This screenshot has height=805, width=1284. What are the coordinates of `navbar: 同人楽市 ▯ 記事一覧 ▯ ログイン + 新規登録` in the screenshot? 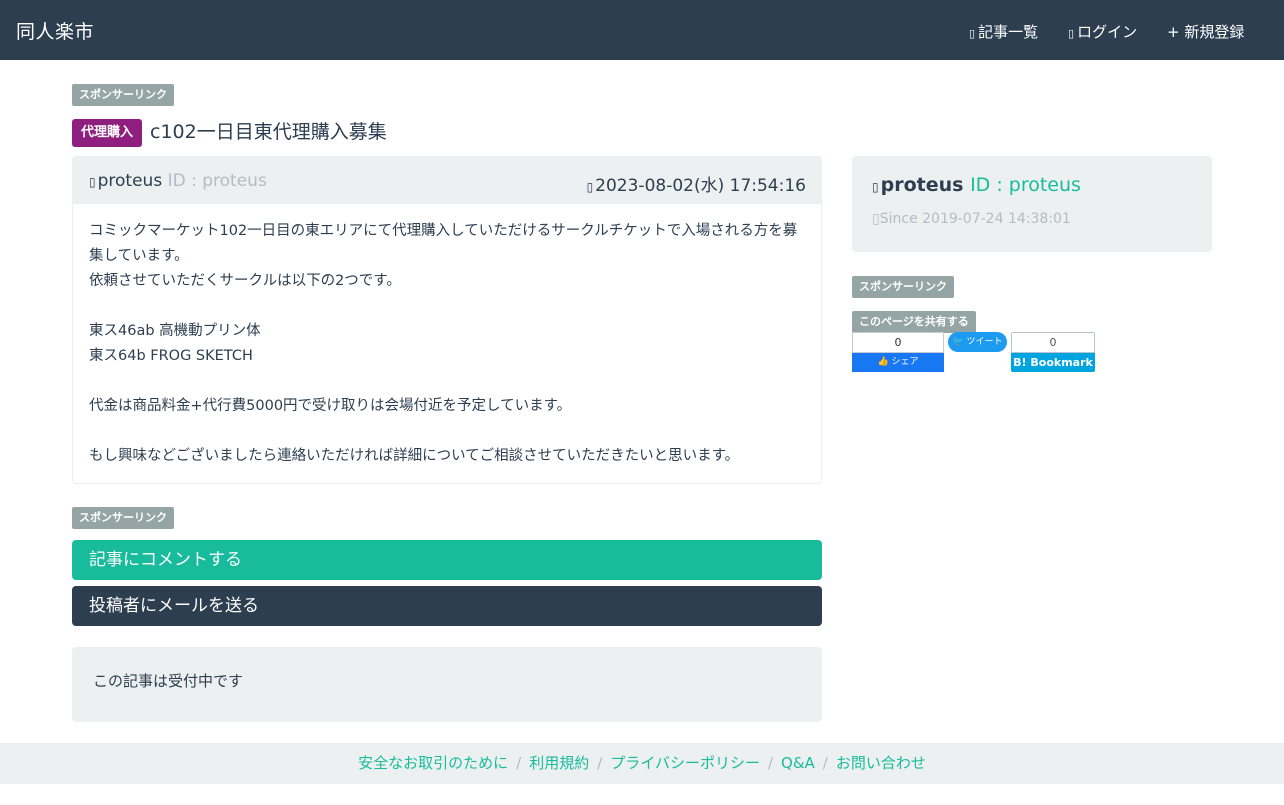 It's located at (642, 30).